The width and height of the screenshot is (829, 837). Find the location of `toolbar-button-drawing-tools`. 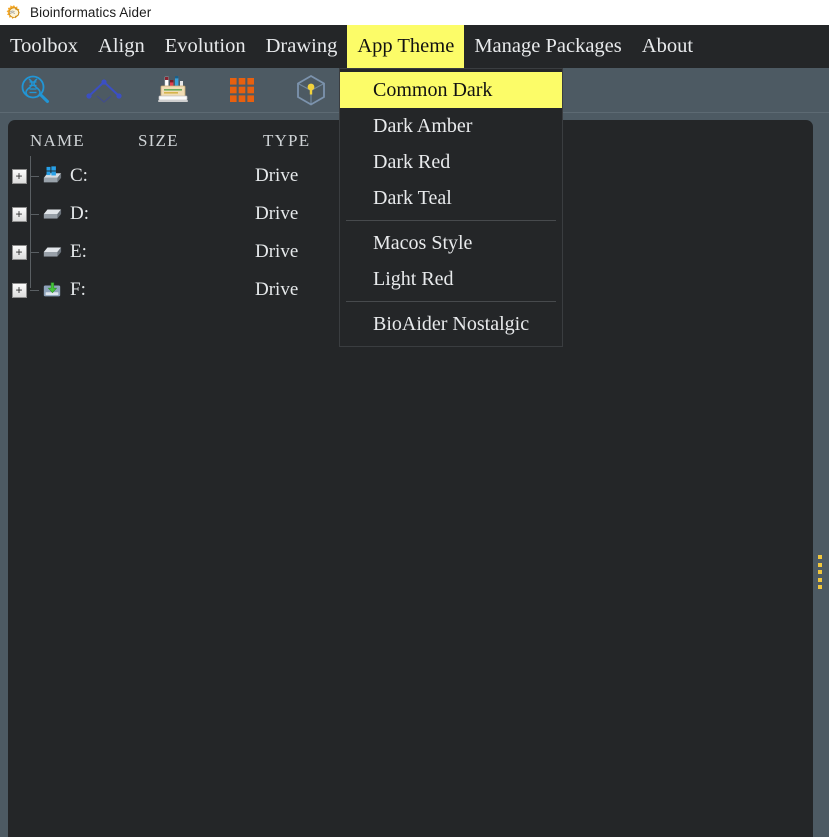

toolbar-button-drawing-tools is located at coordinates (172, 90).